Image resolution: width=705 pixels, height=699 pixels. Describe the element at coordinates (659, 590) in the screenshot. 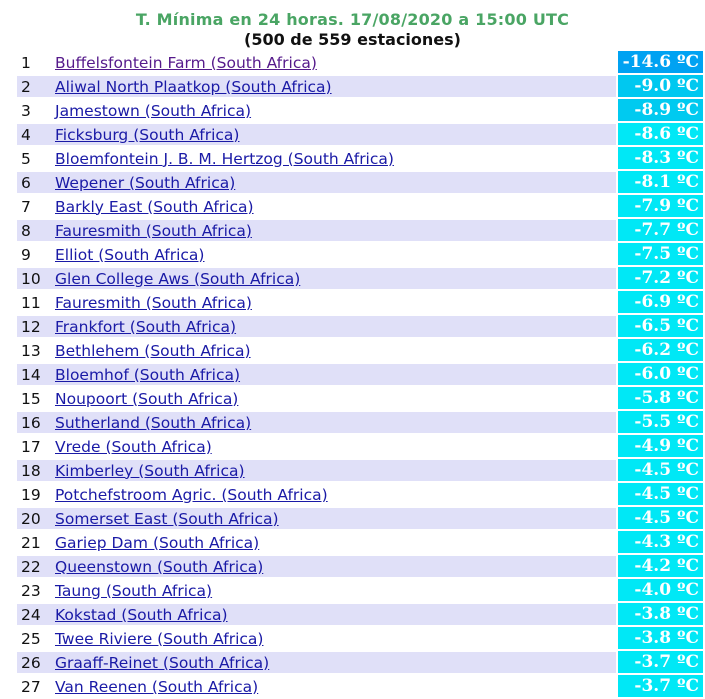

I see `temperature-cell: -4.0 ºC` at that location.